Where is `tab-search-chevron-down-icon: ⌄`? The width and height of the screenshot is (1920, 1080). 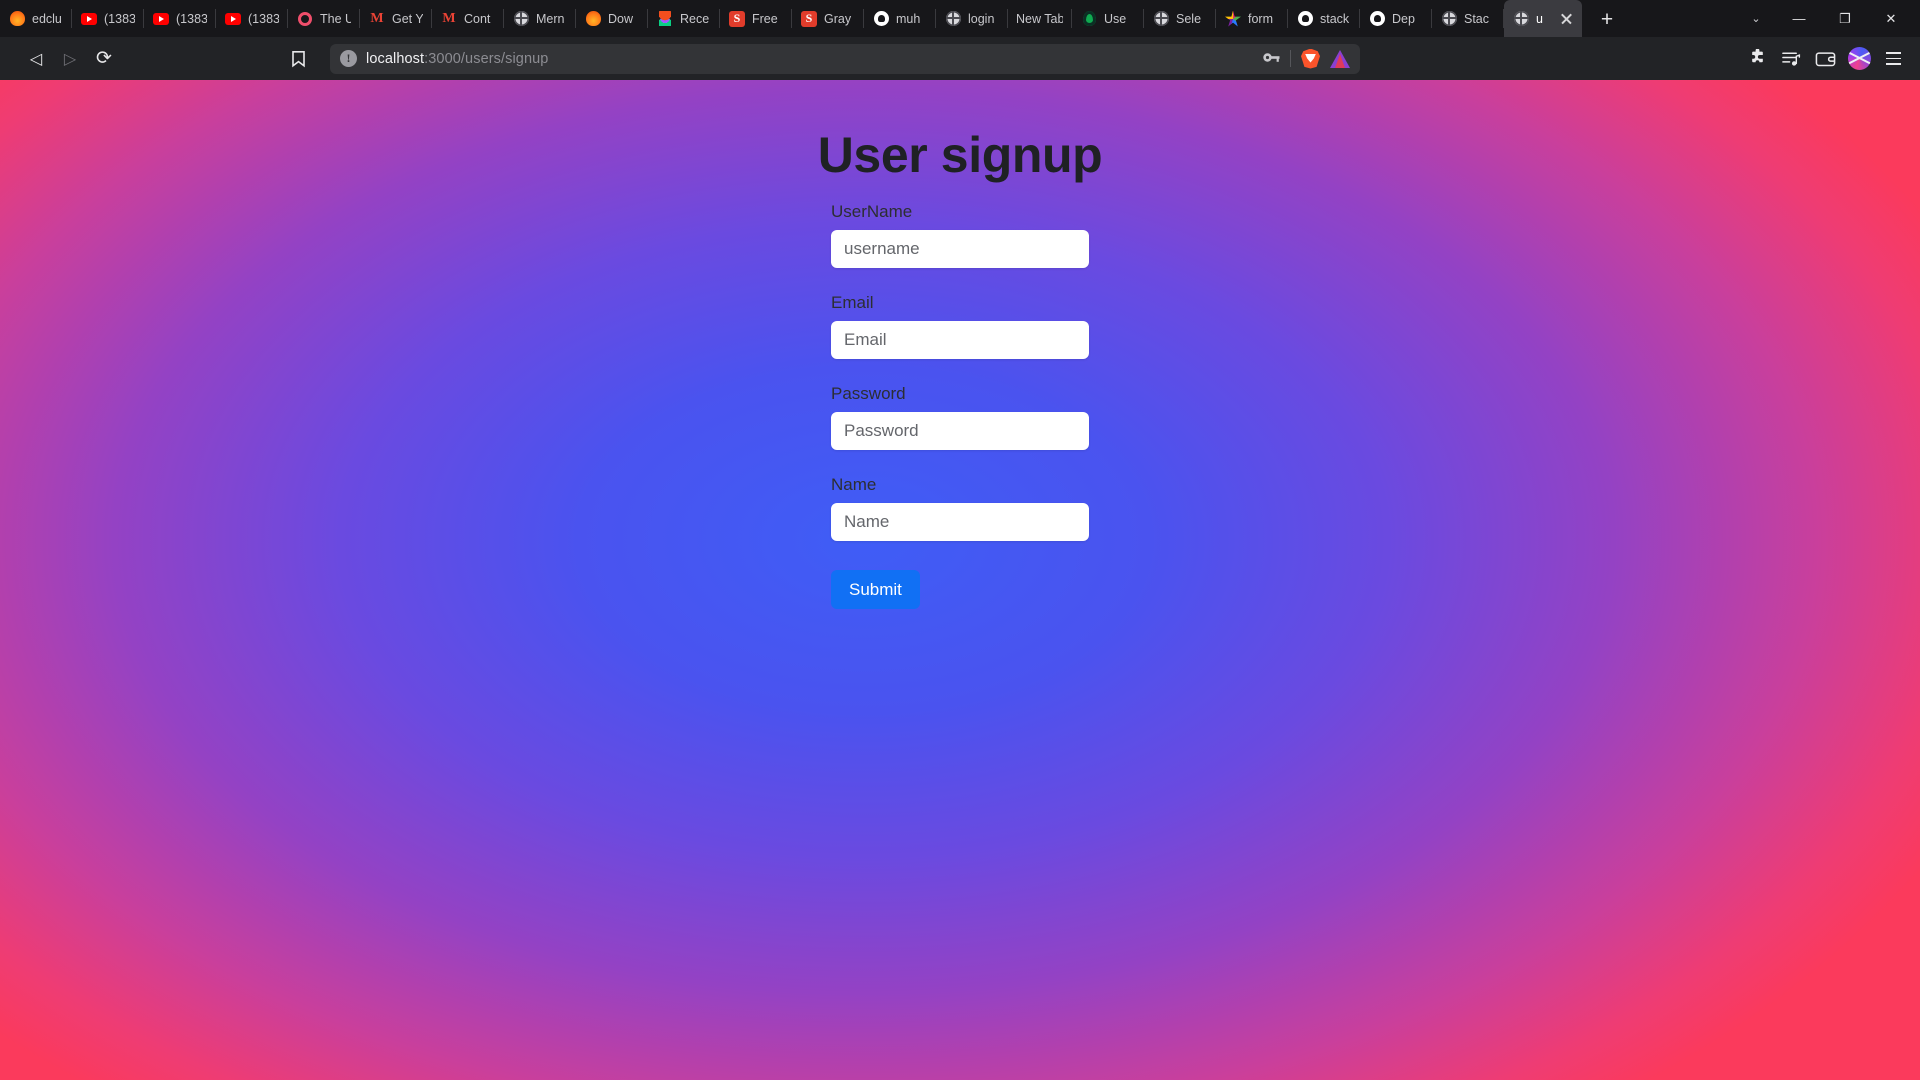
tab-search-chevron-down-icon: ⌄ is located at coordinates (1756, 19).